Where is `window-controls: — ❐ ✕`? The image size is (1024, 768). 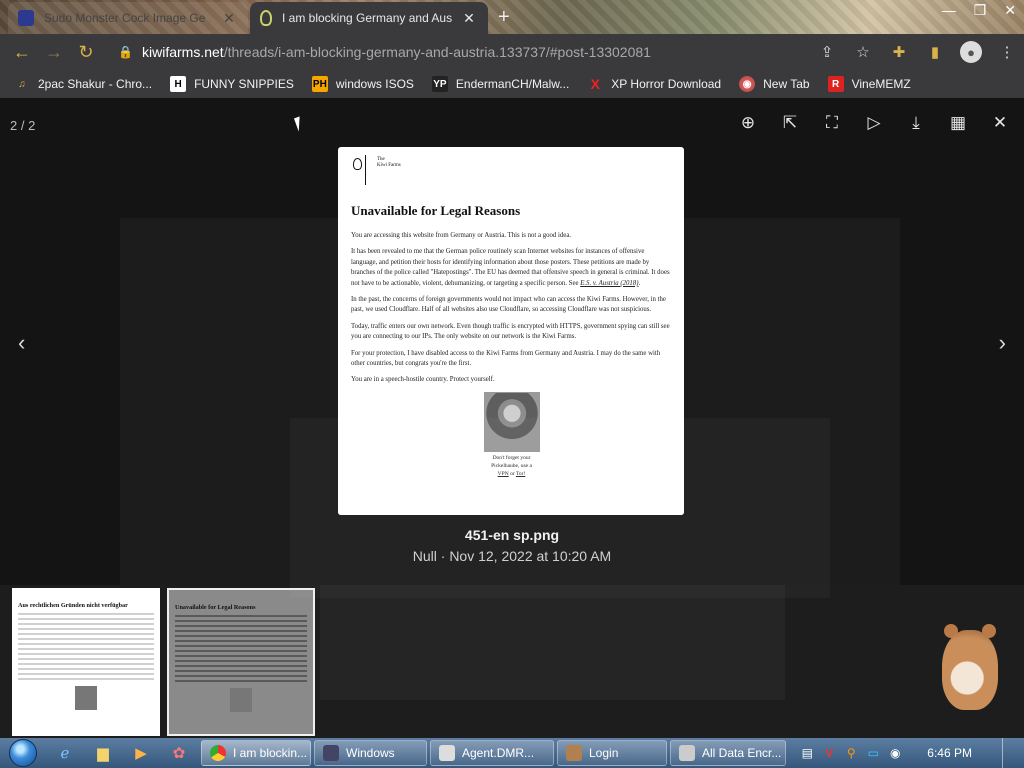 window-controls: — ❐ ✕ is located at coordinates (979, 10).